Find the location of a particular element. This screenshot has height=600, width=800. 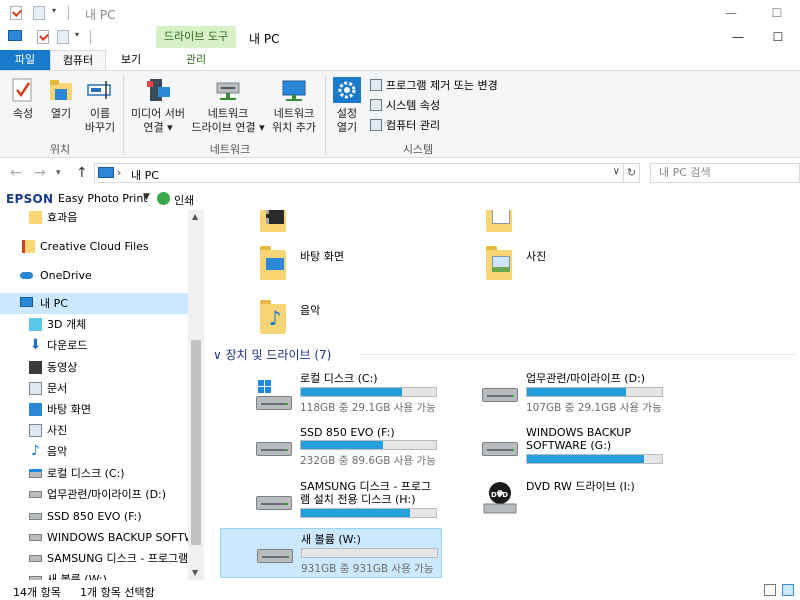

computer-management-button: 컴퓨터 관리 is located at coordinates (405, 126).